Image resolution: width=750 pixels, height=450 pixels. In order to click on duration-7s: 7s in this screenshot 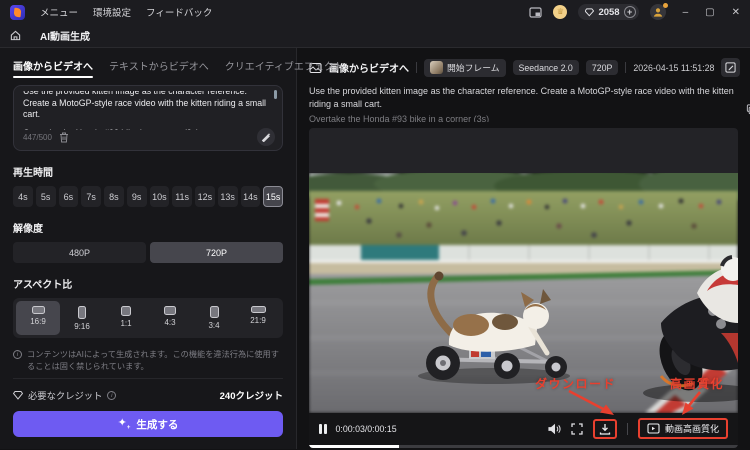, I will do `click(91, 196)`.